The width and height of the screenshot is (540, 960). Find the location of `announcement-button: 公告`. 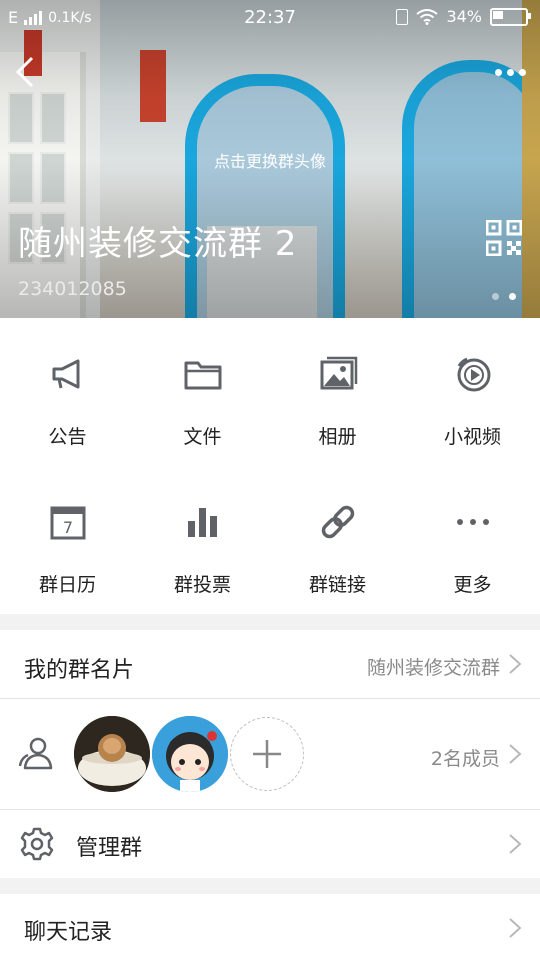

announcement-button: 公告 is located at coordinates (67, 392).